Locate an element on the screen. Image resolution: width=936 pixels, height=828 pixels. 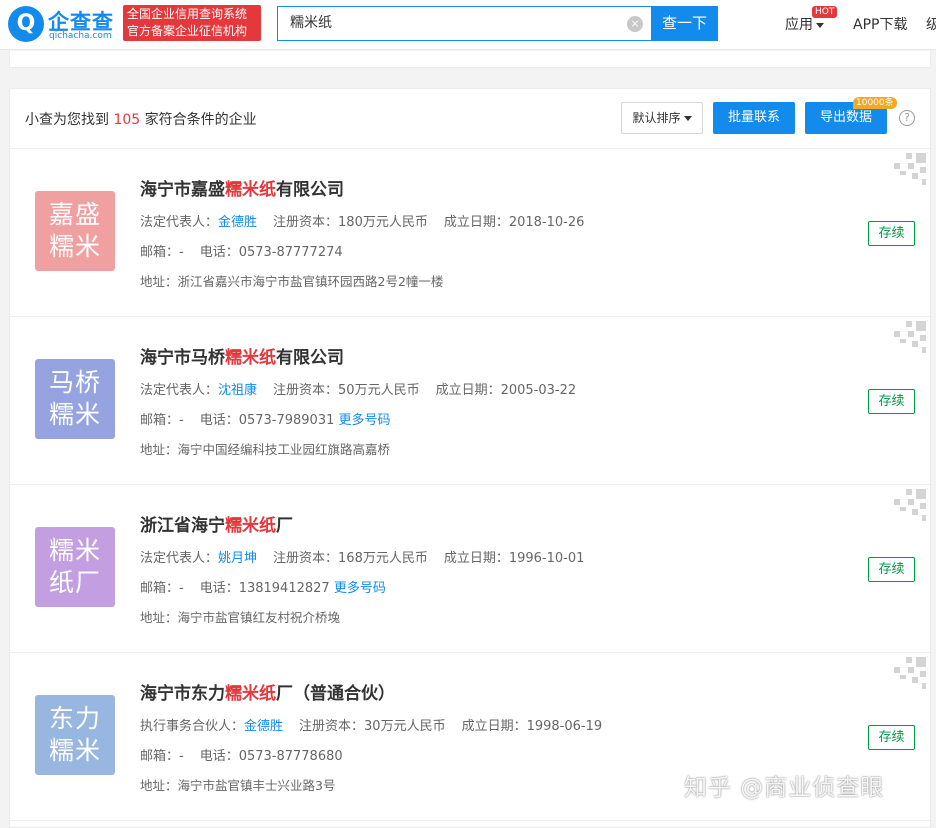
phone: 电话：13819412827 is located at coordinates (264, 588).